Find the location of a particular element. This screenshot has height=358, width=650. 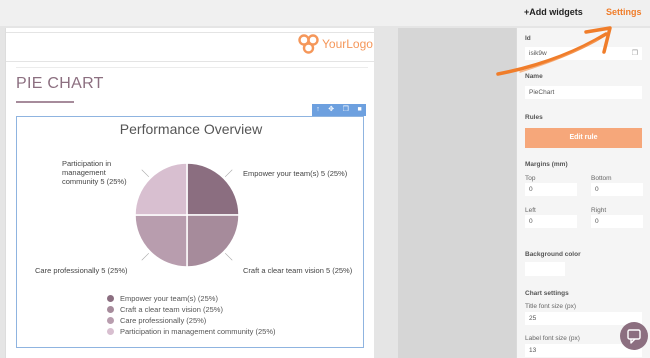

edit-rule-button: Edit rule is located at coordinates (583, 138).